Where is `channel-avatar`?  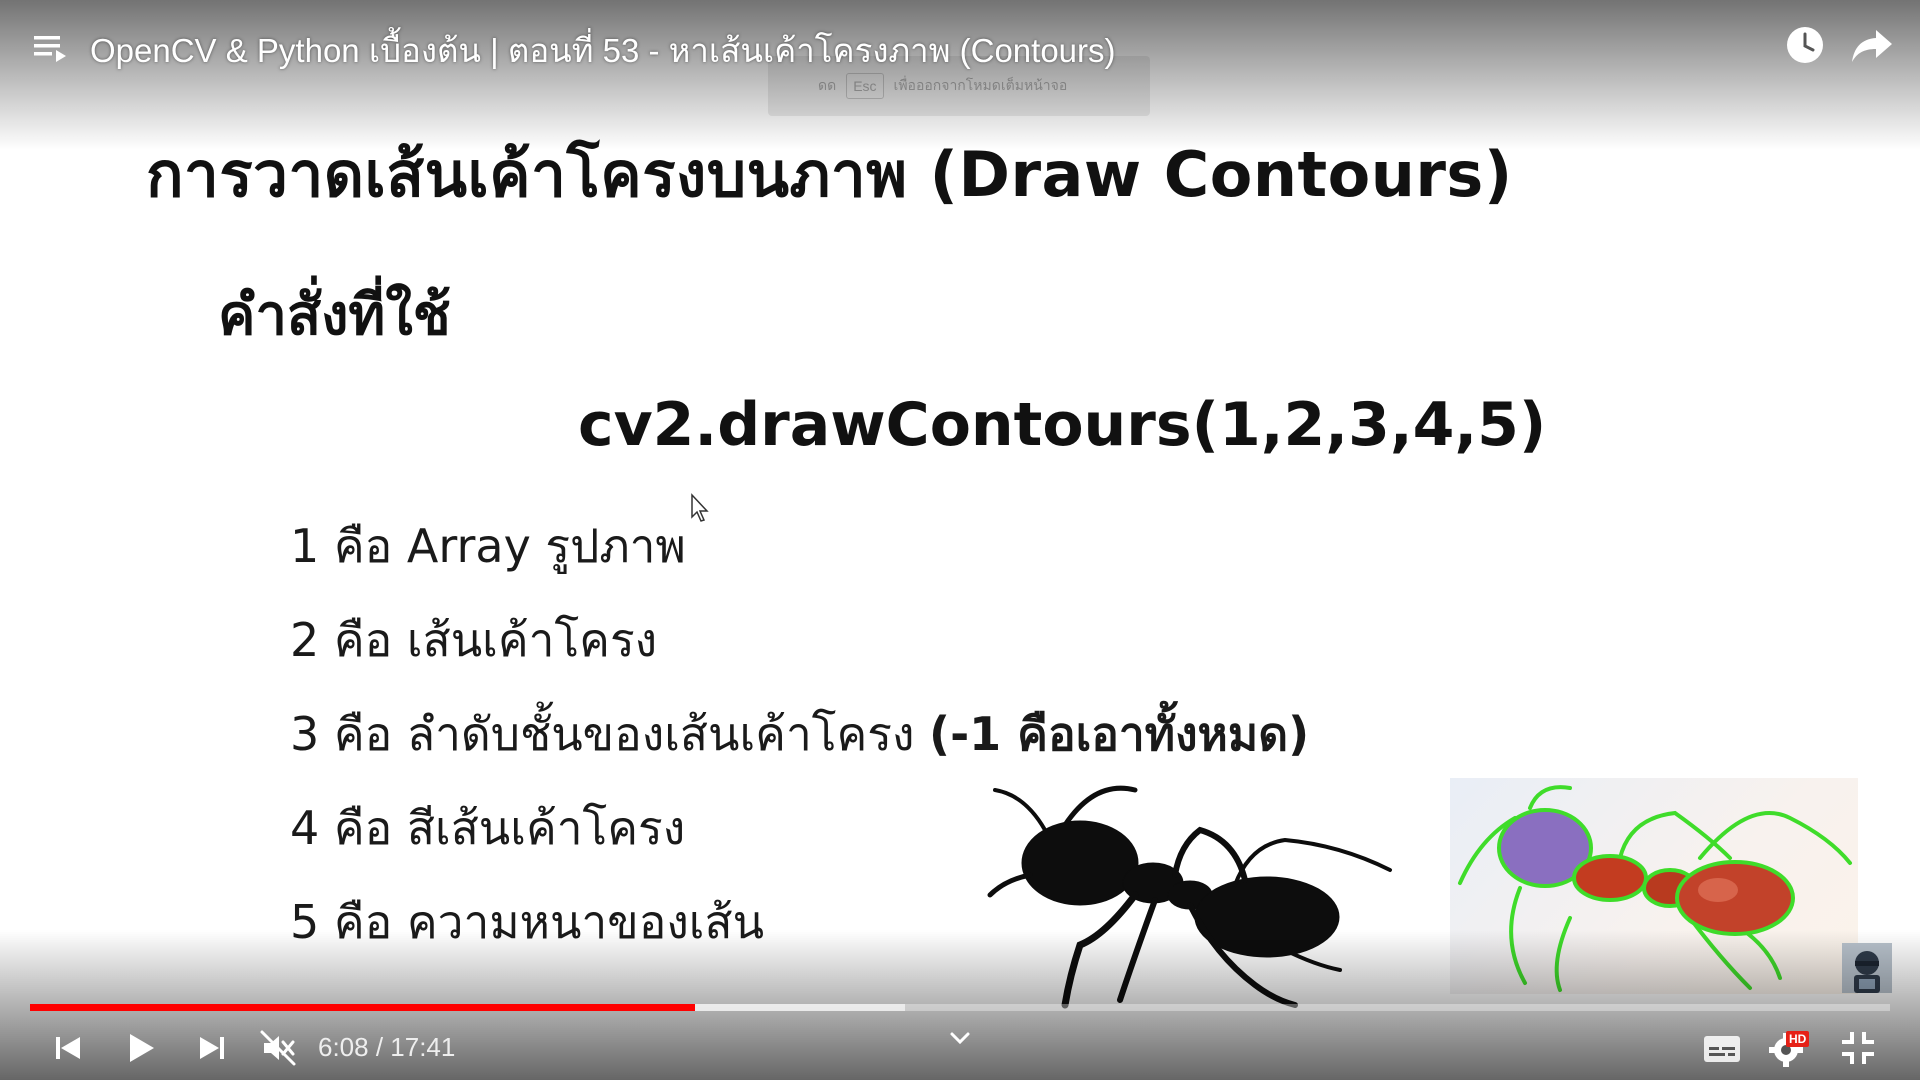 channel-avatar is located at coordinates (1867, 968).